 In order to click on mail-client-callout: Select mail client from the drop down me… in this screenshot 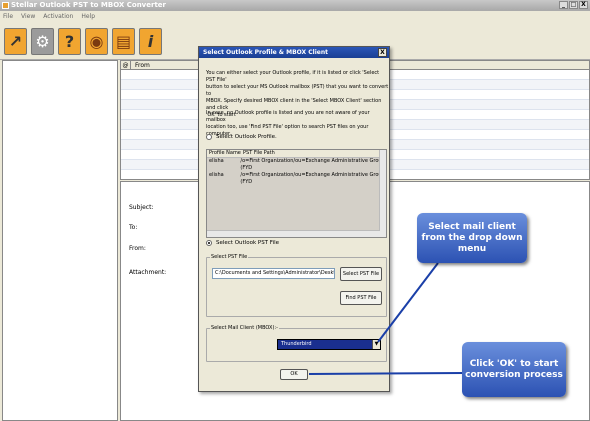, I will do `click(472, 238)`.